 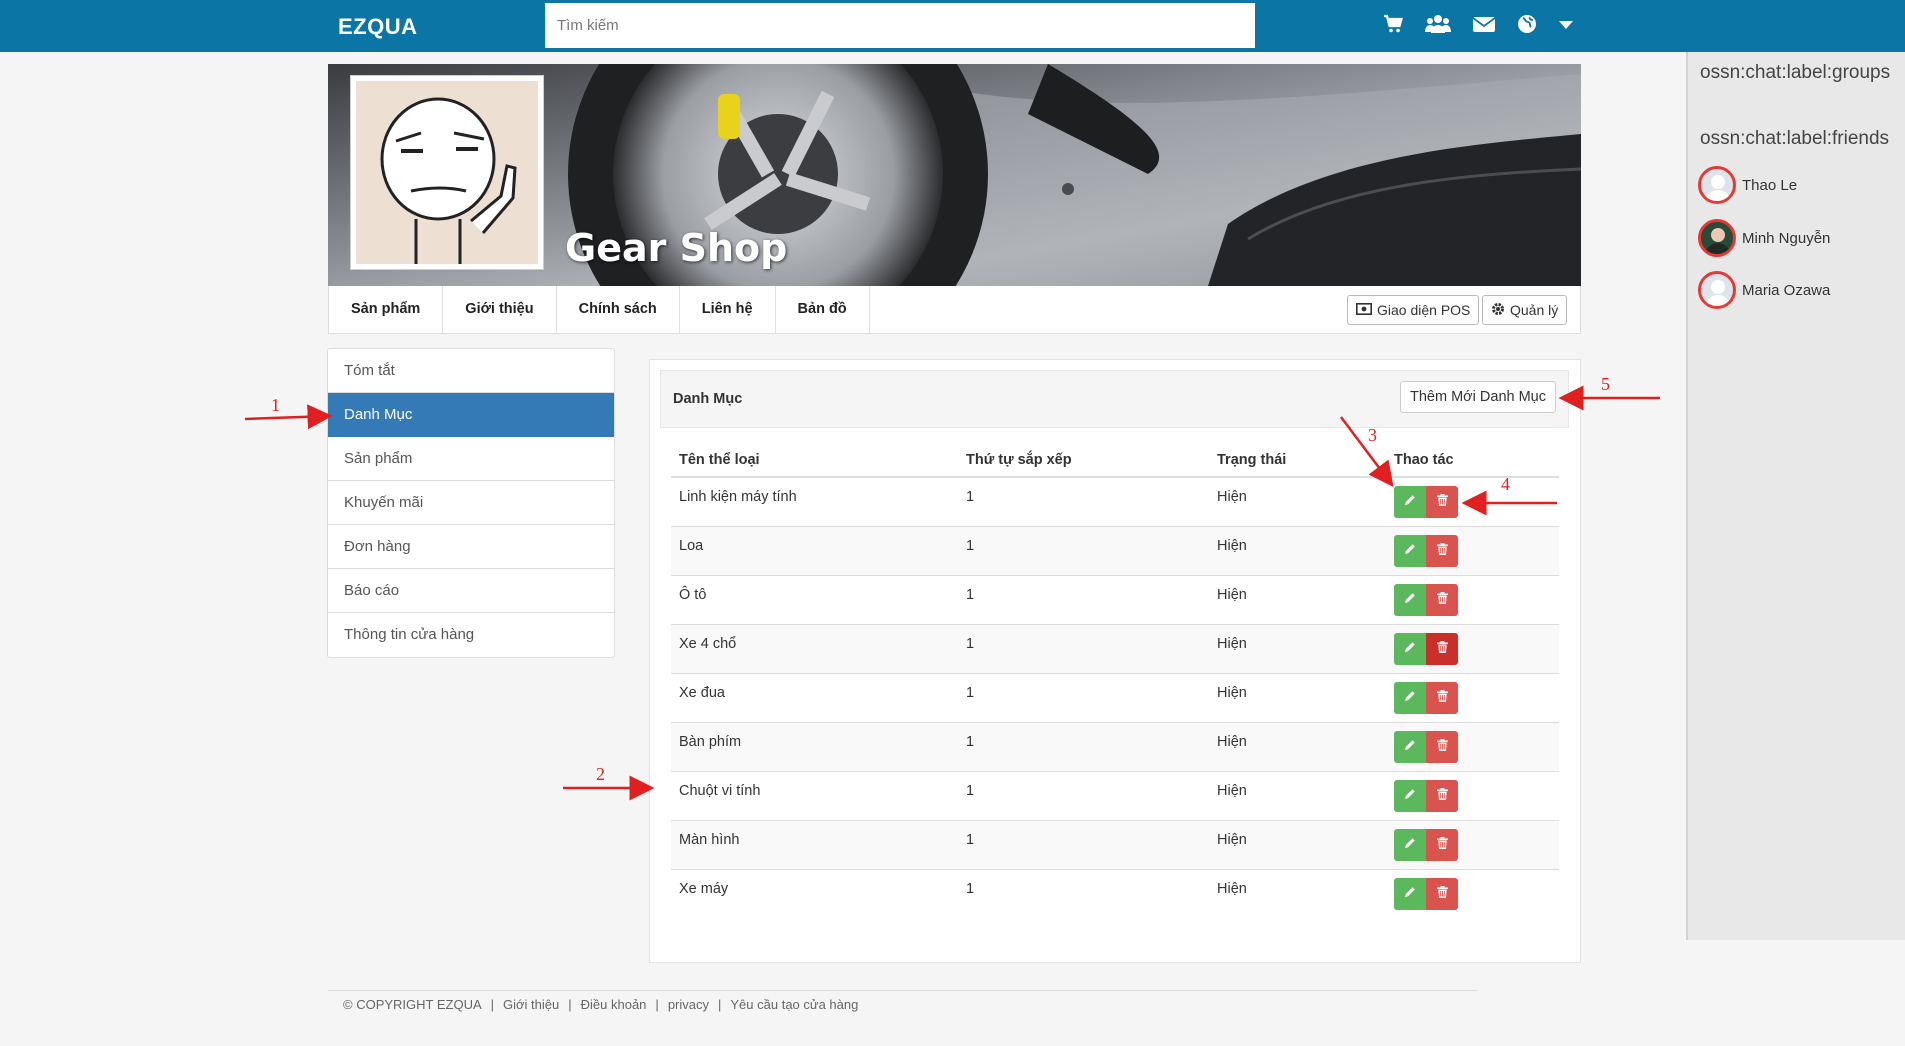 I want to click on footer-link-about: Giới thiệu, so click(x=531, y=1004).